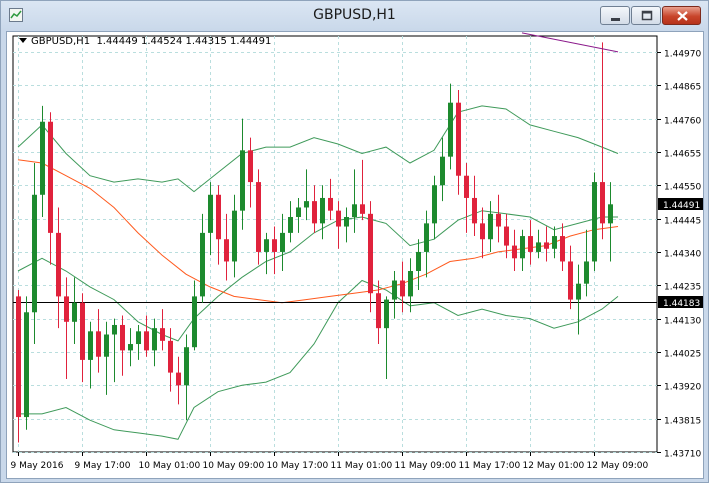  Describe the element at coordinates (362, 466) in the screenshot. I see `x-tick-label: 11 May 01:00` at that location.